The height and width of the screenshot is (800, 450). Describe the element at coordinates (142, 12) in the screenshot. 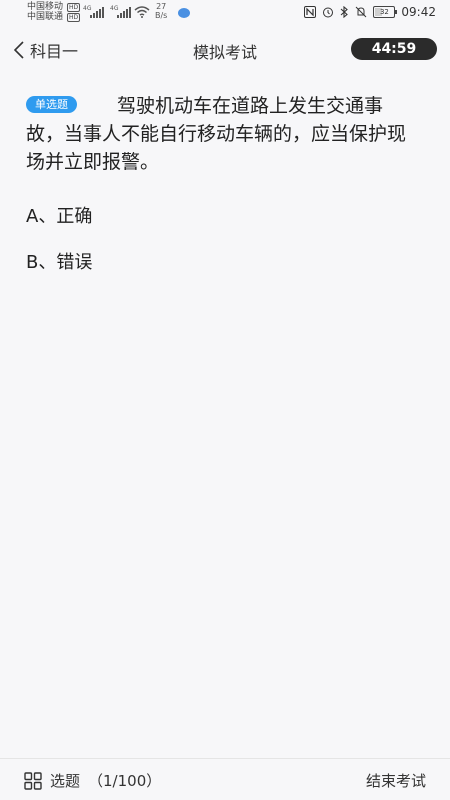

I see `wifi-icon` at that location.